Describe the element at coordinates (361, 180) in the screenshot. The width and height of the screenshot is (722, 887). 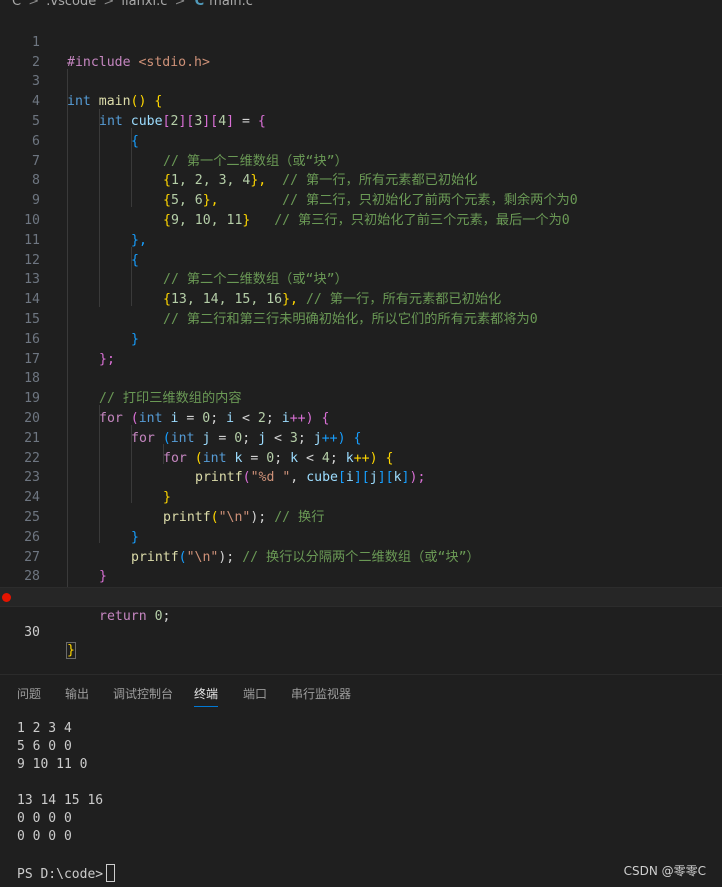
I see `code-line: 8 {5, 6}, // 第二行，只初始化了前两个元素，剩余两个为0` at that location.